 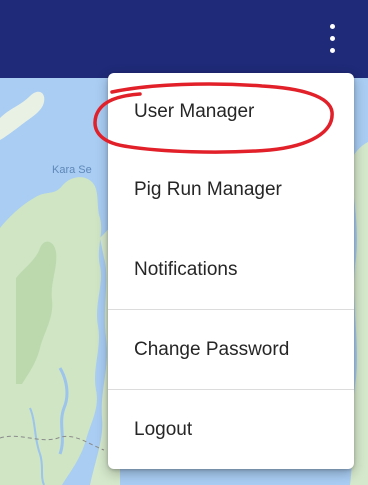 I want to click on more-vert-icon, so click(x=333, y=39).